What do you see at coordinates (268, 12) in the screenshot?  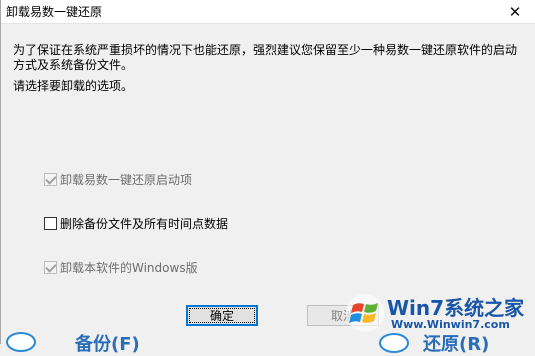 I see `title-bar: 卸载易数一键还原 ✕` at bounding box center [268, 12].